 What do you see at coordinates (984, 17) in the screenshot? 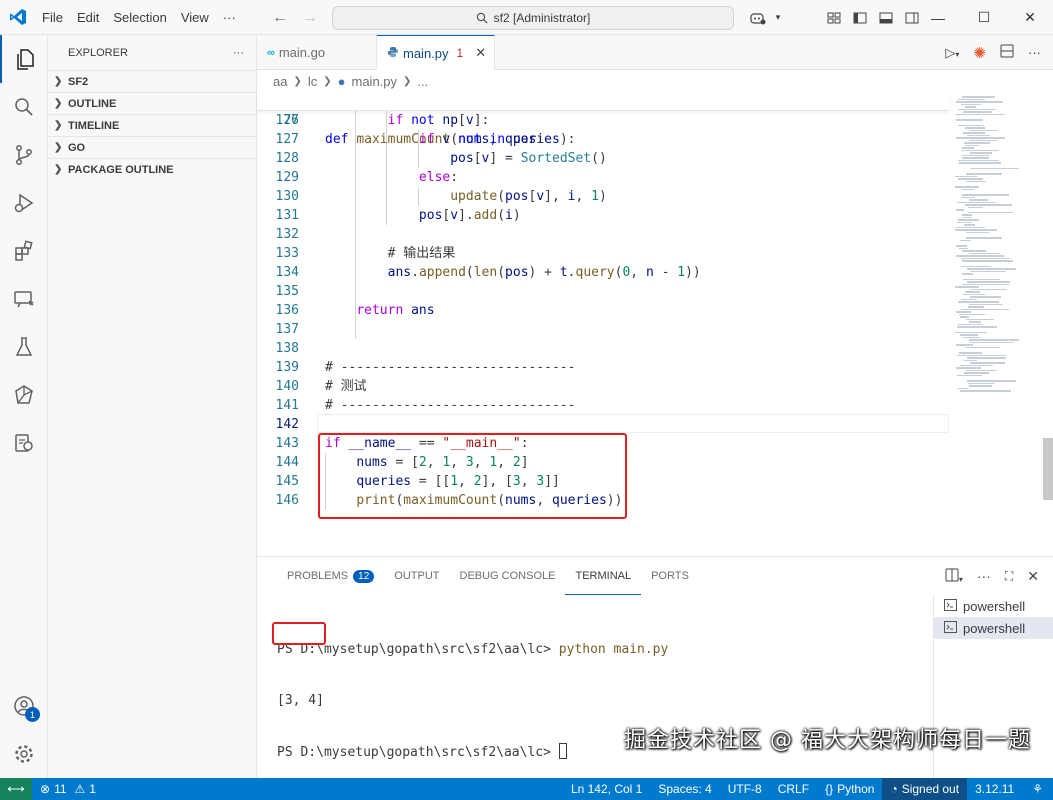
I see `maximize-icon: ☐` at bounding box center [984, 17].